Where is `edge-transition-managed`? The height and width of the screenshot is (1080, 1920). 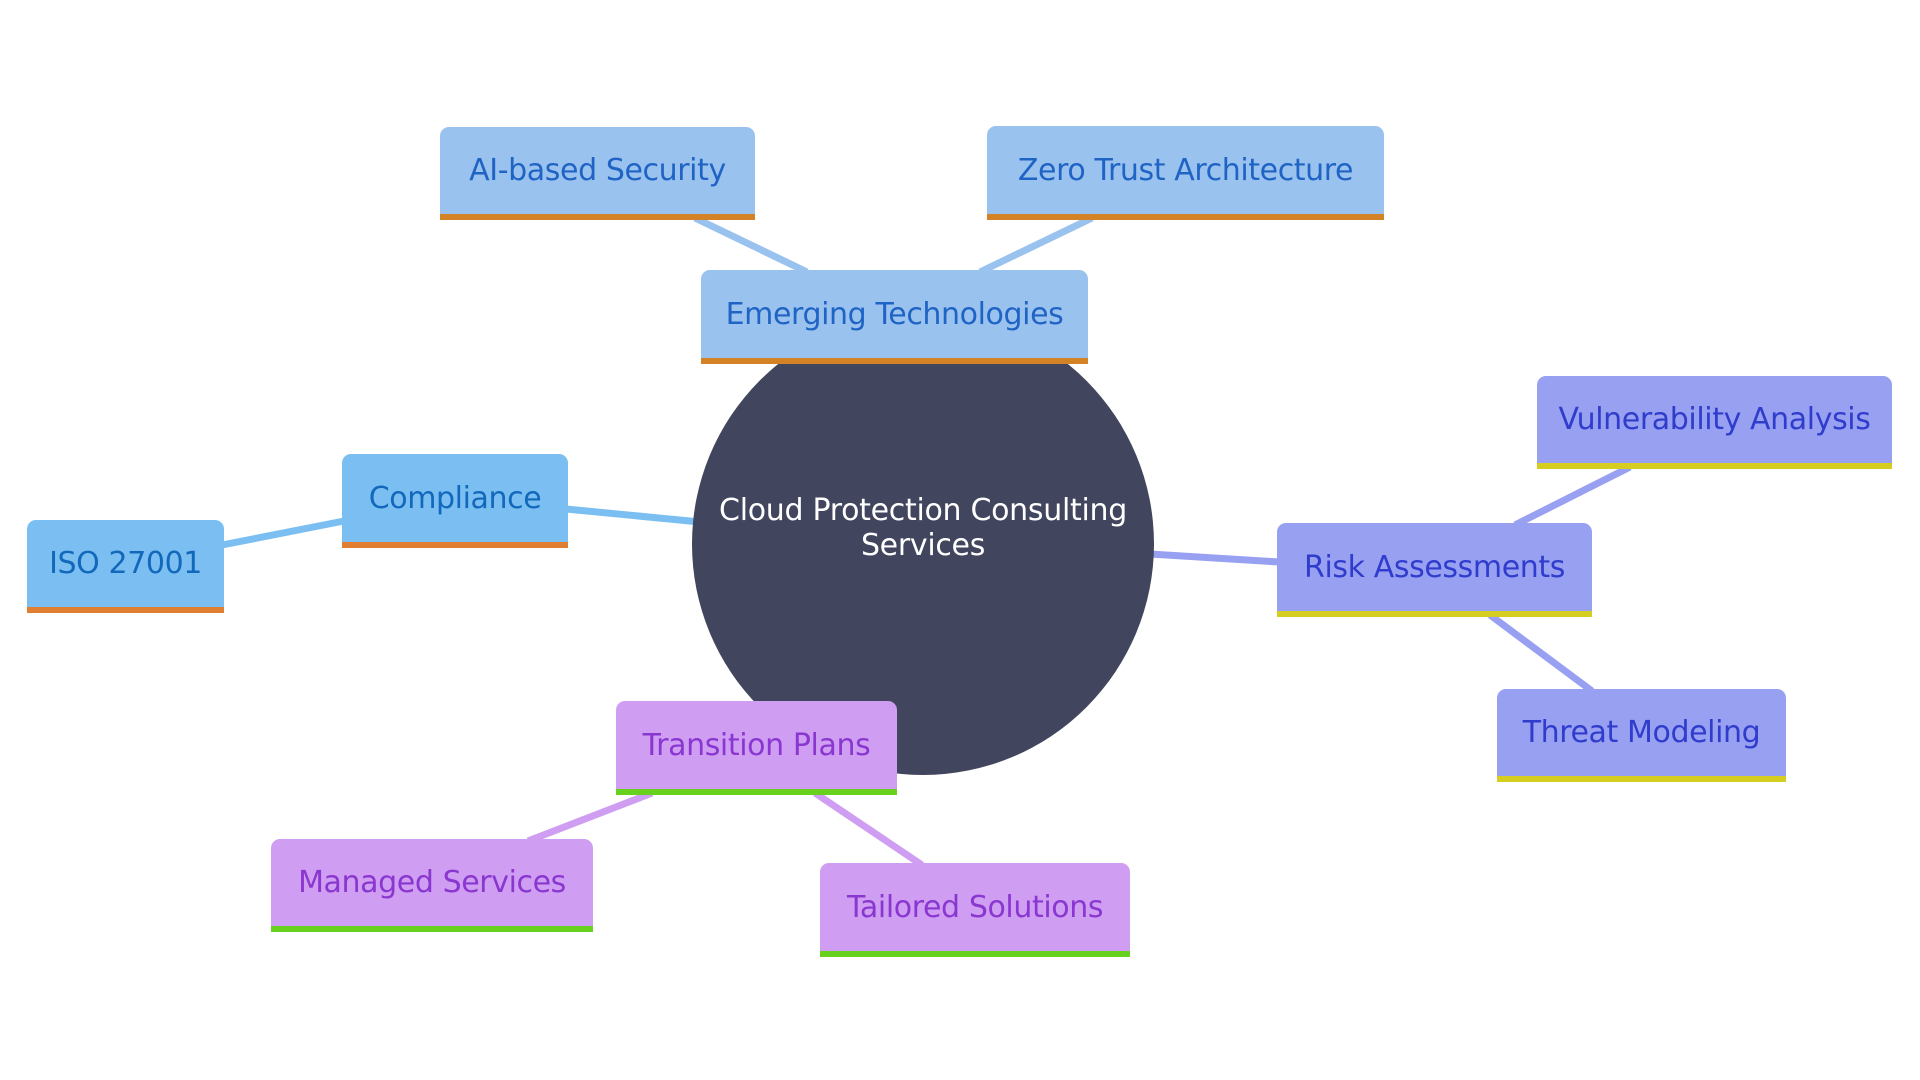
edge-transition-managed is located at coordinates (590, 817).